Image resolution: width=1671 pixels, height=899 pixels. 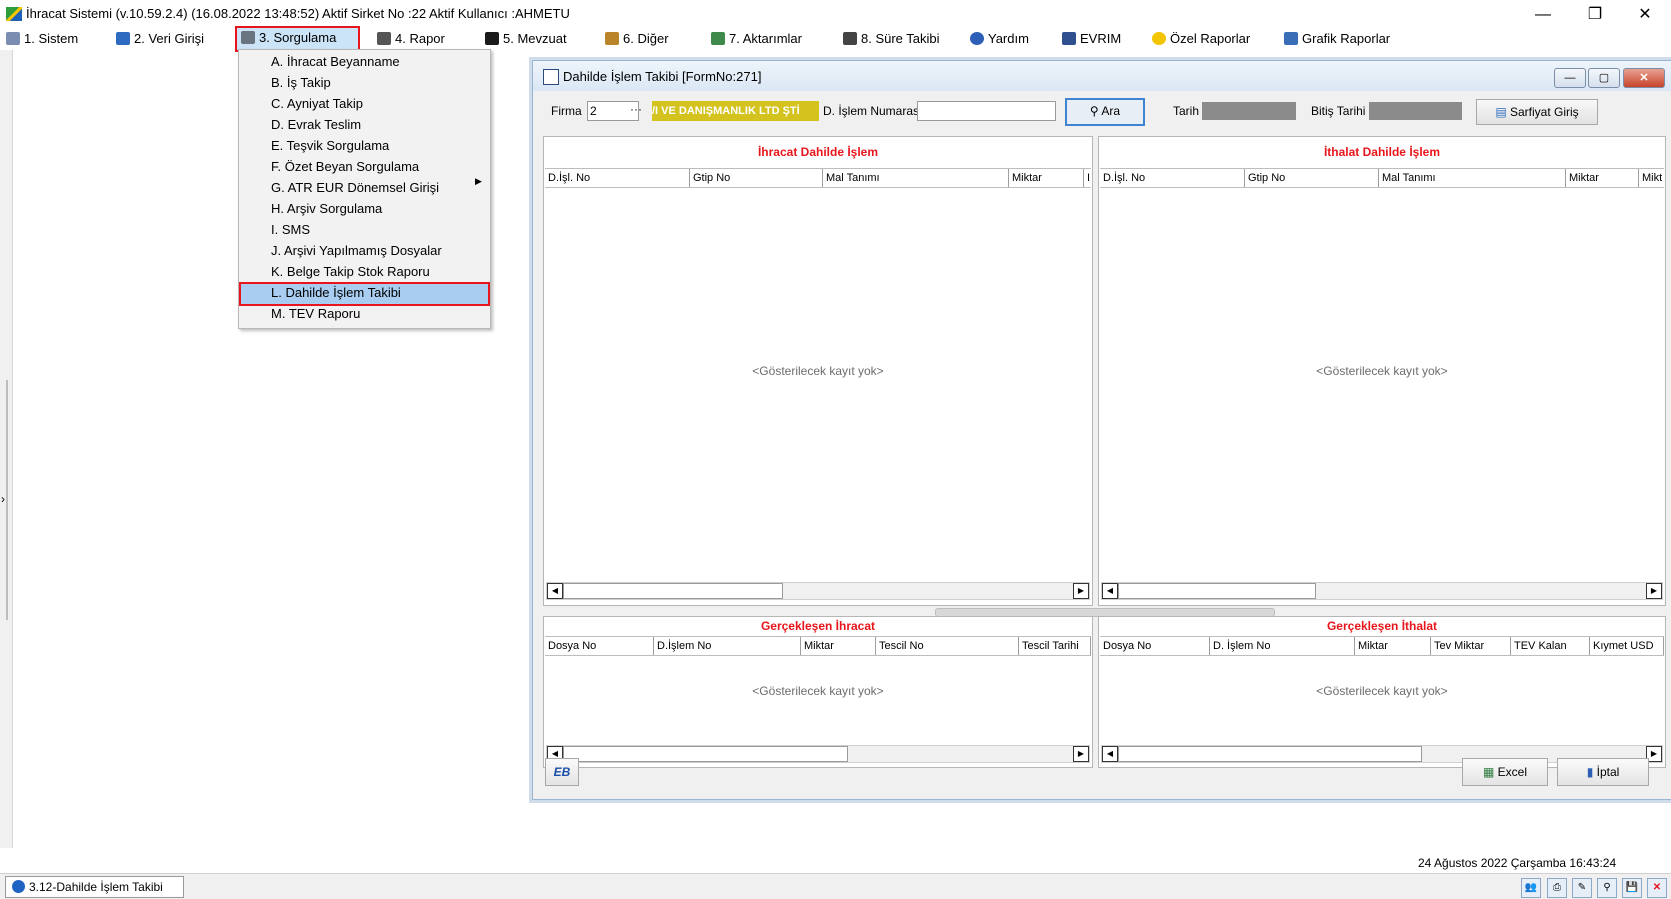 What do you see at coordinates (492, 38) in the screenshot?
I see `book-icon` at bounding box center [492, 38].